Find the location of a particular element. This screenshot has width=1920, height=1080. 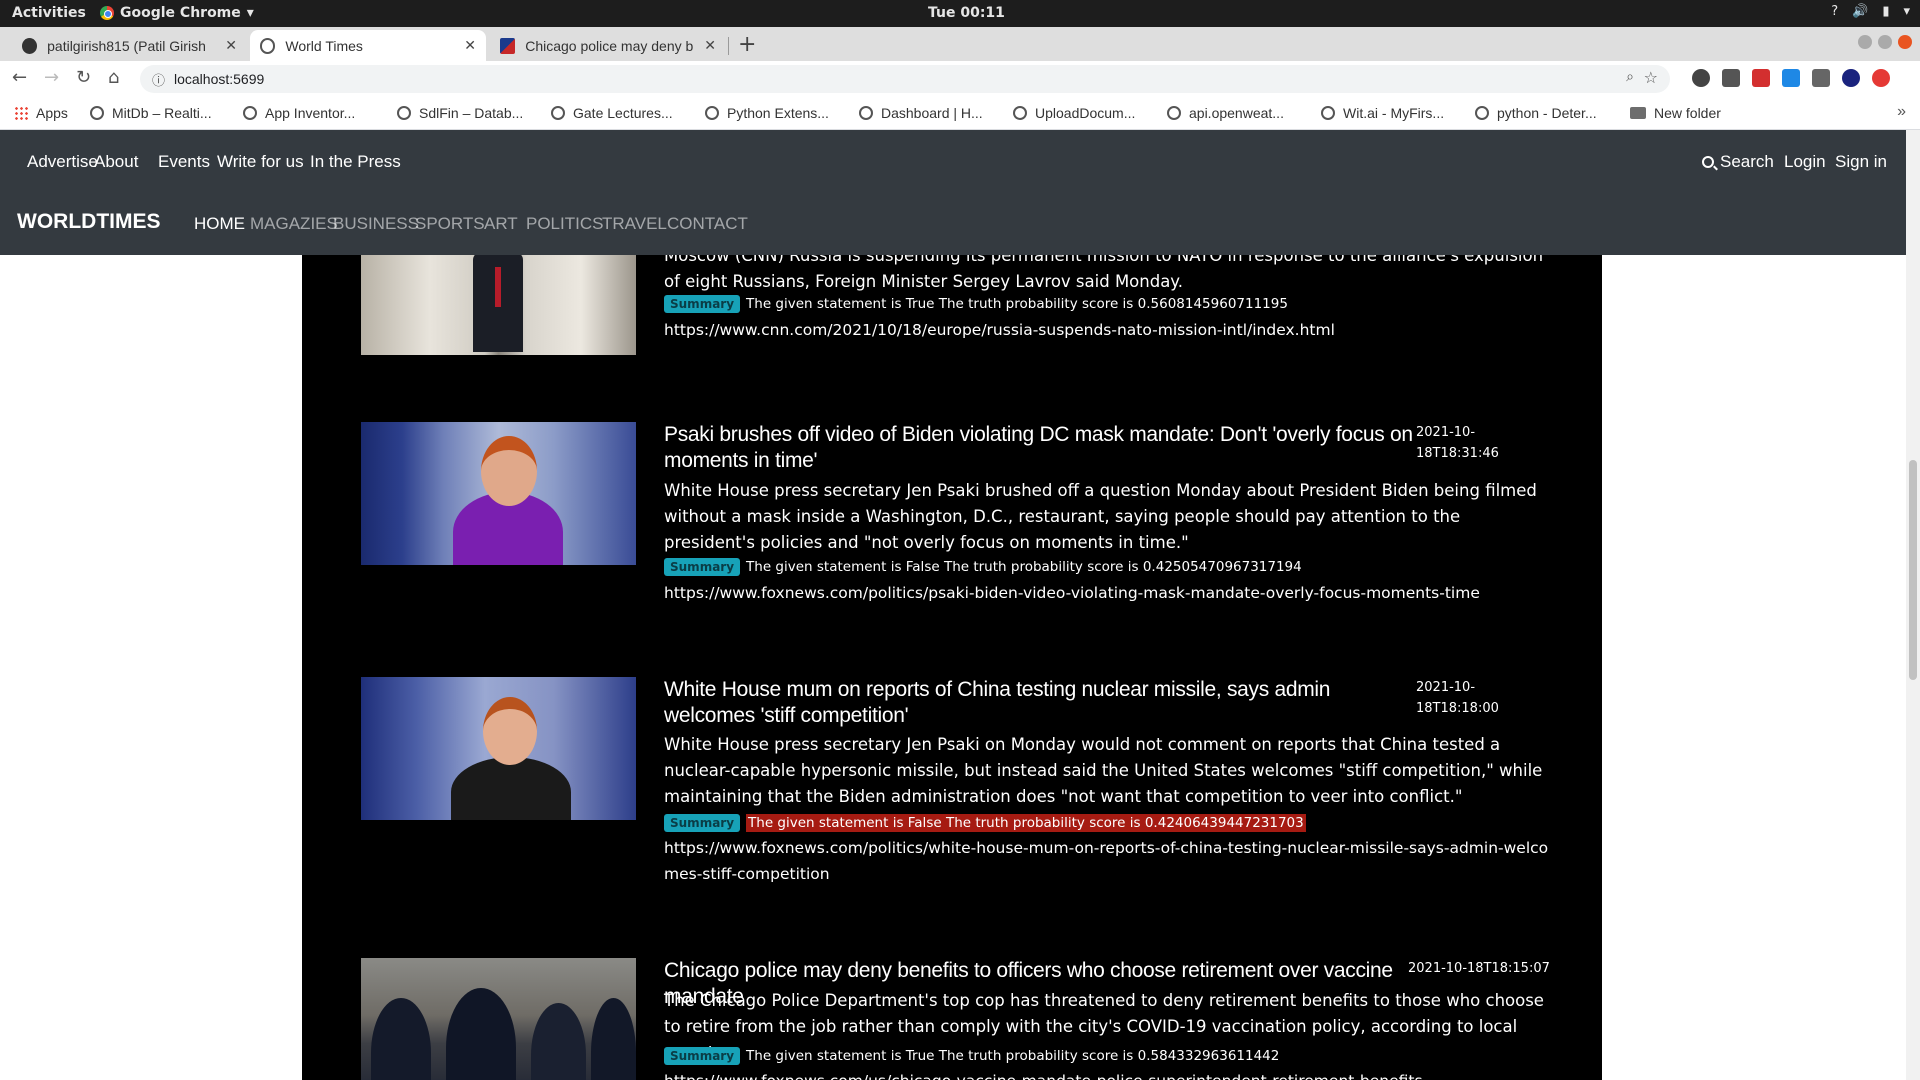

nav-contact: CONTACT is located at coordinates (707, 224).